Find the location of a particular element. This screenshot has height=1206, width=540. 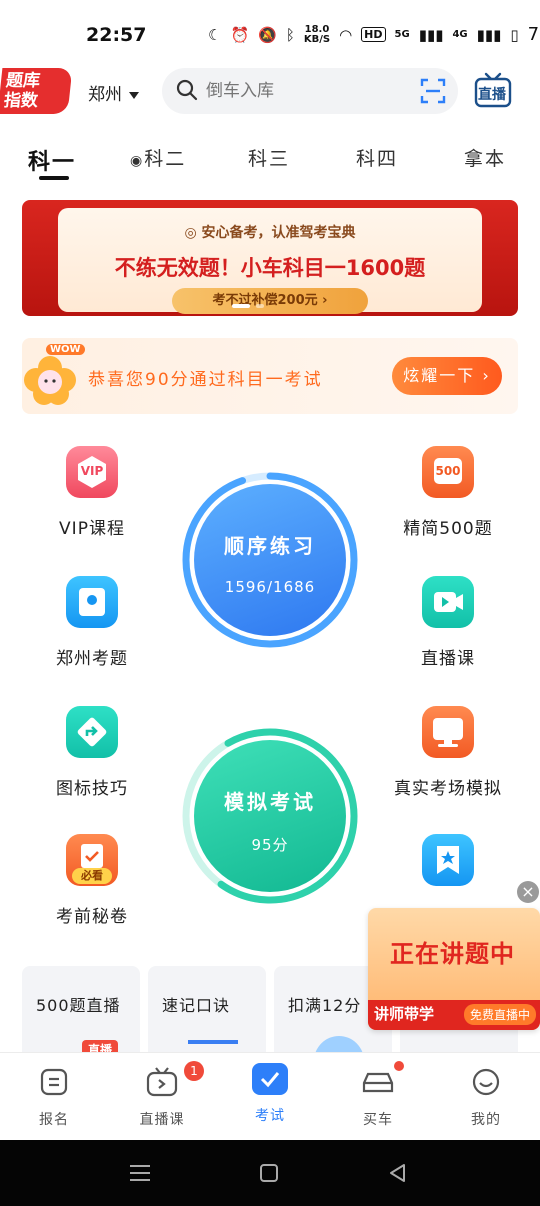

nav-exam: 考试 is located at coordinates (270, 1092).